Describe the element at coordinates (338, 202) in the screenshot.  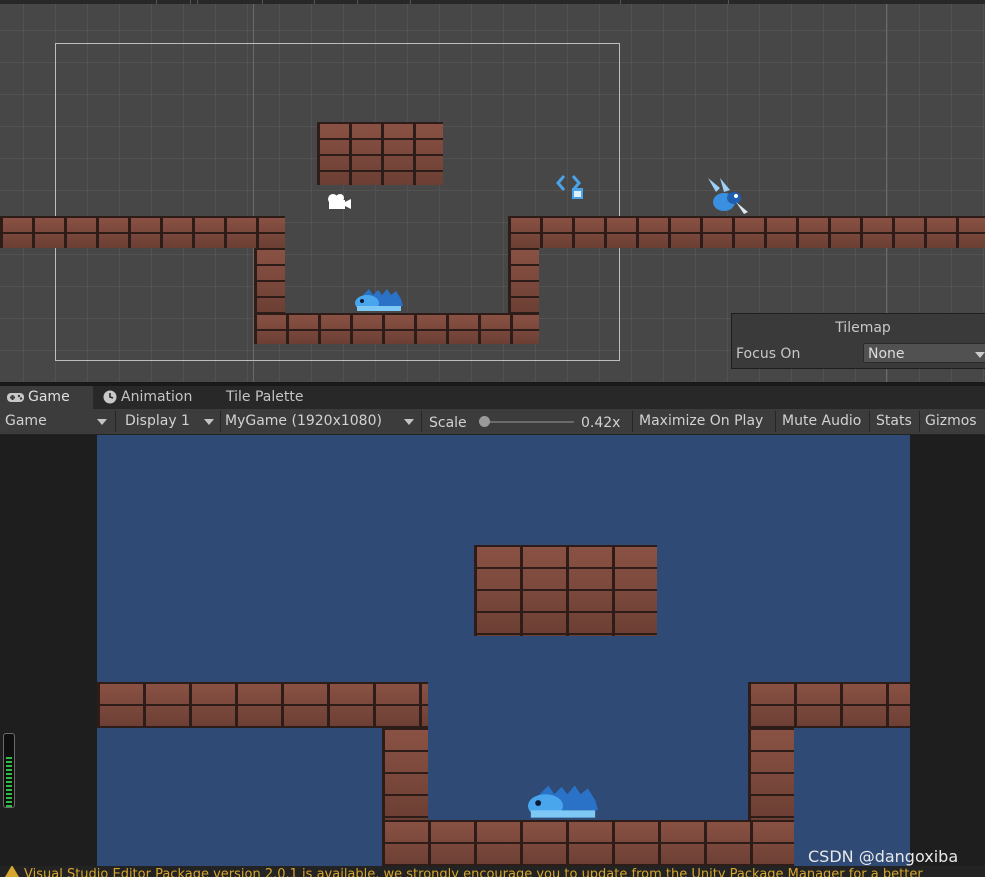
I see `camera-gizmo-icon` at that location.